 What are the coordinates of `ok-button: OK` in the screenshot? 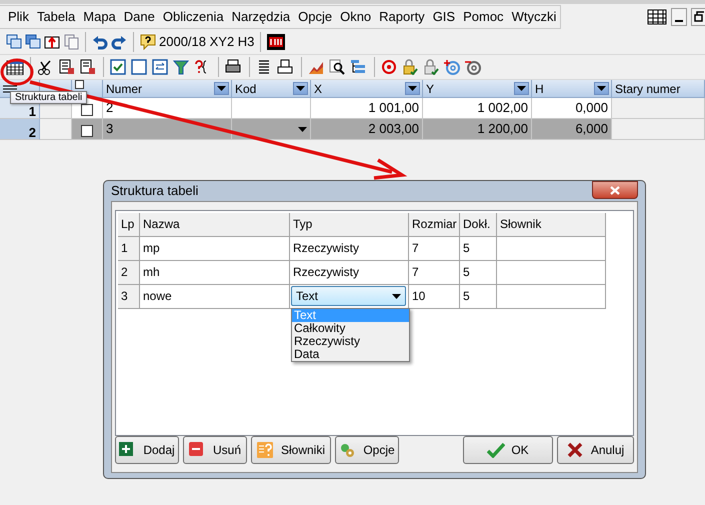 It's located at (508, 450).